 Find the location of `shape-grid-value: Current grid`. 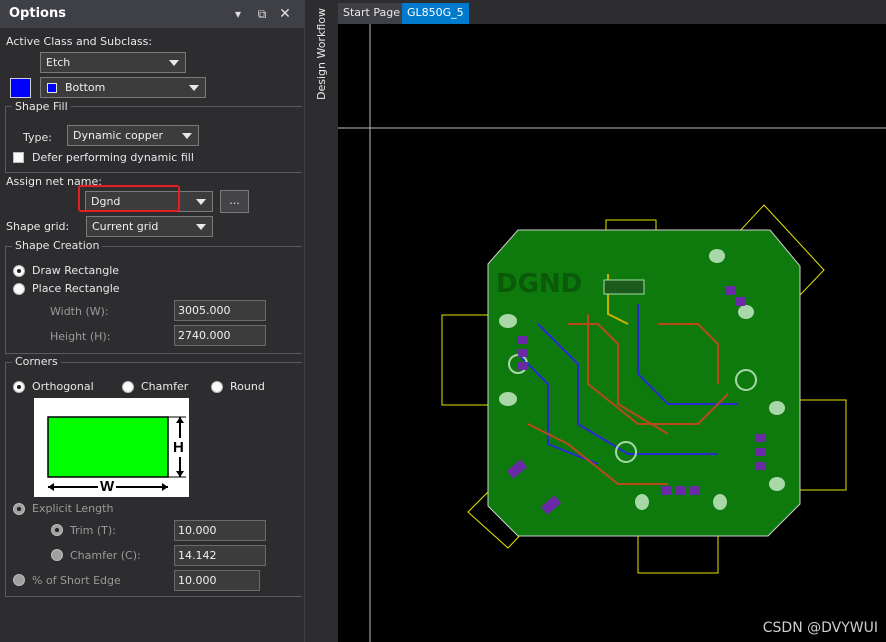

shape-grid-value: Current grid is located at coordinates (125, 226).